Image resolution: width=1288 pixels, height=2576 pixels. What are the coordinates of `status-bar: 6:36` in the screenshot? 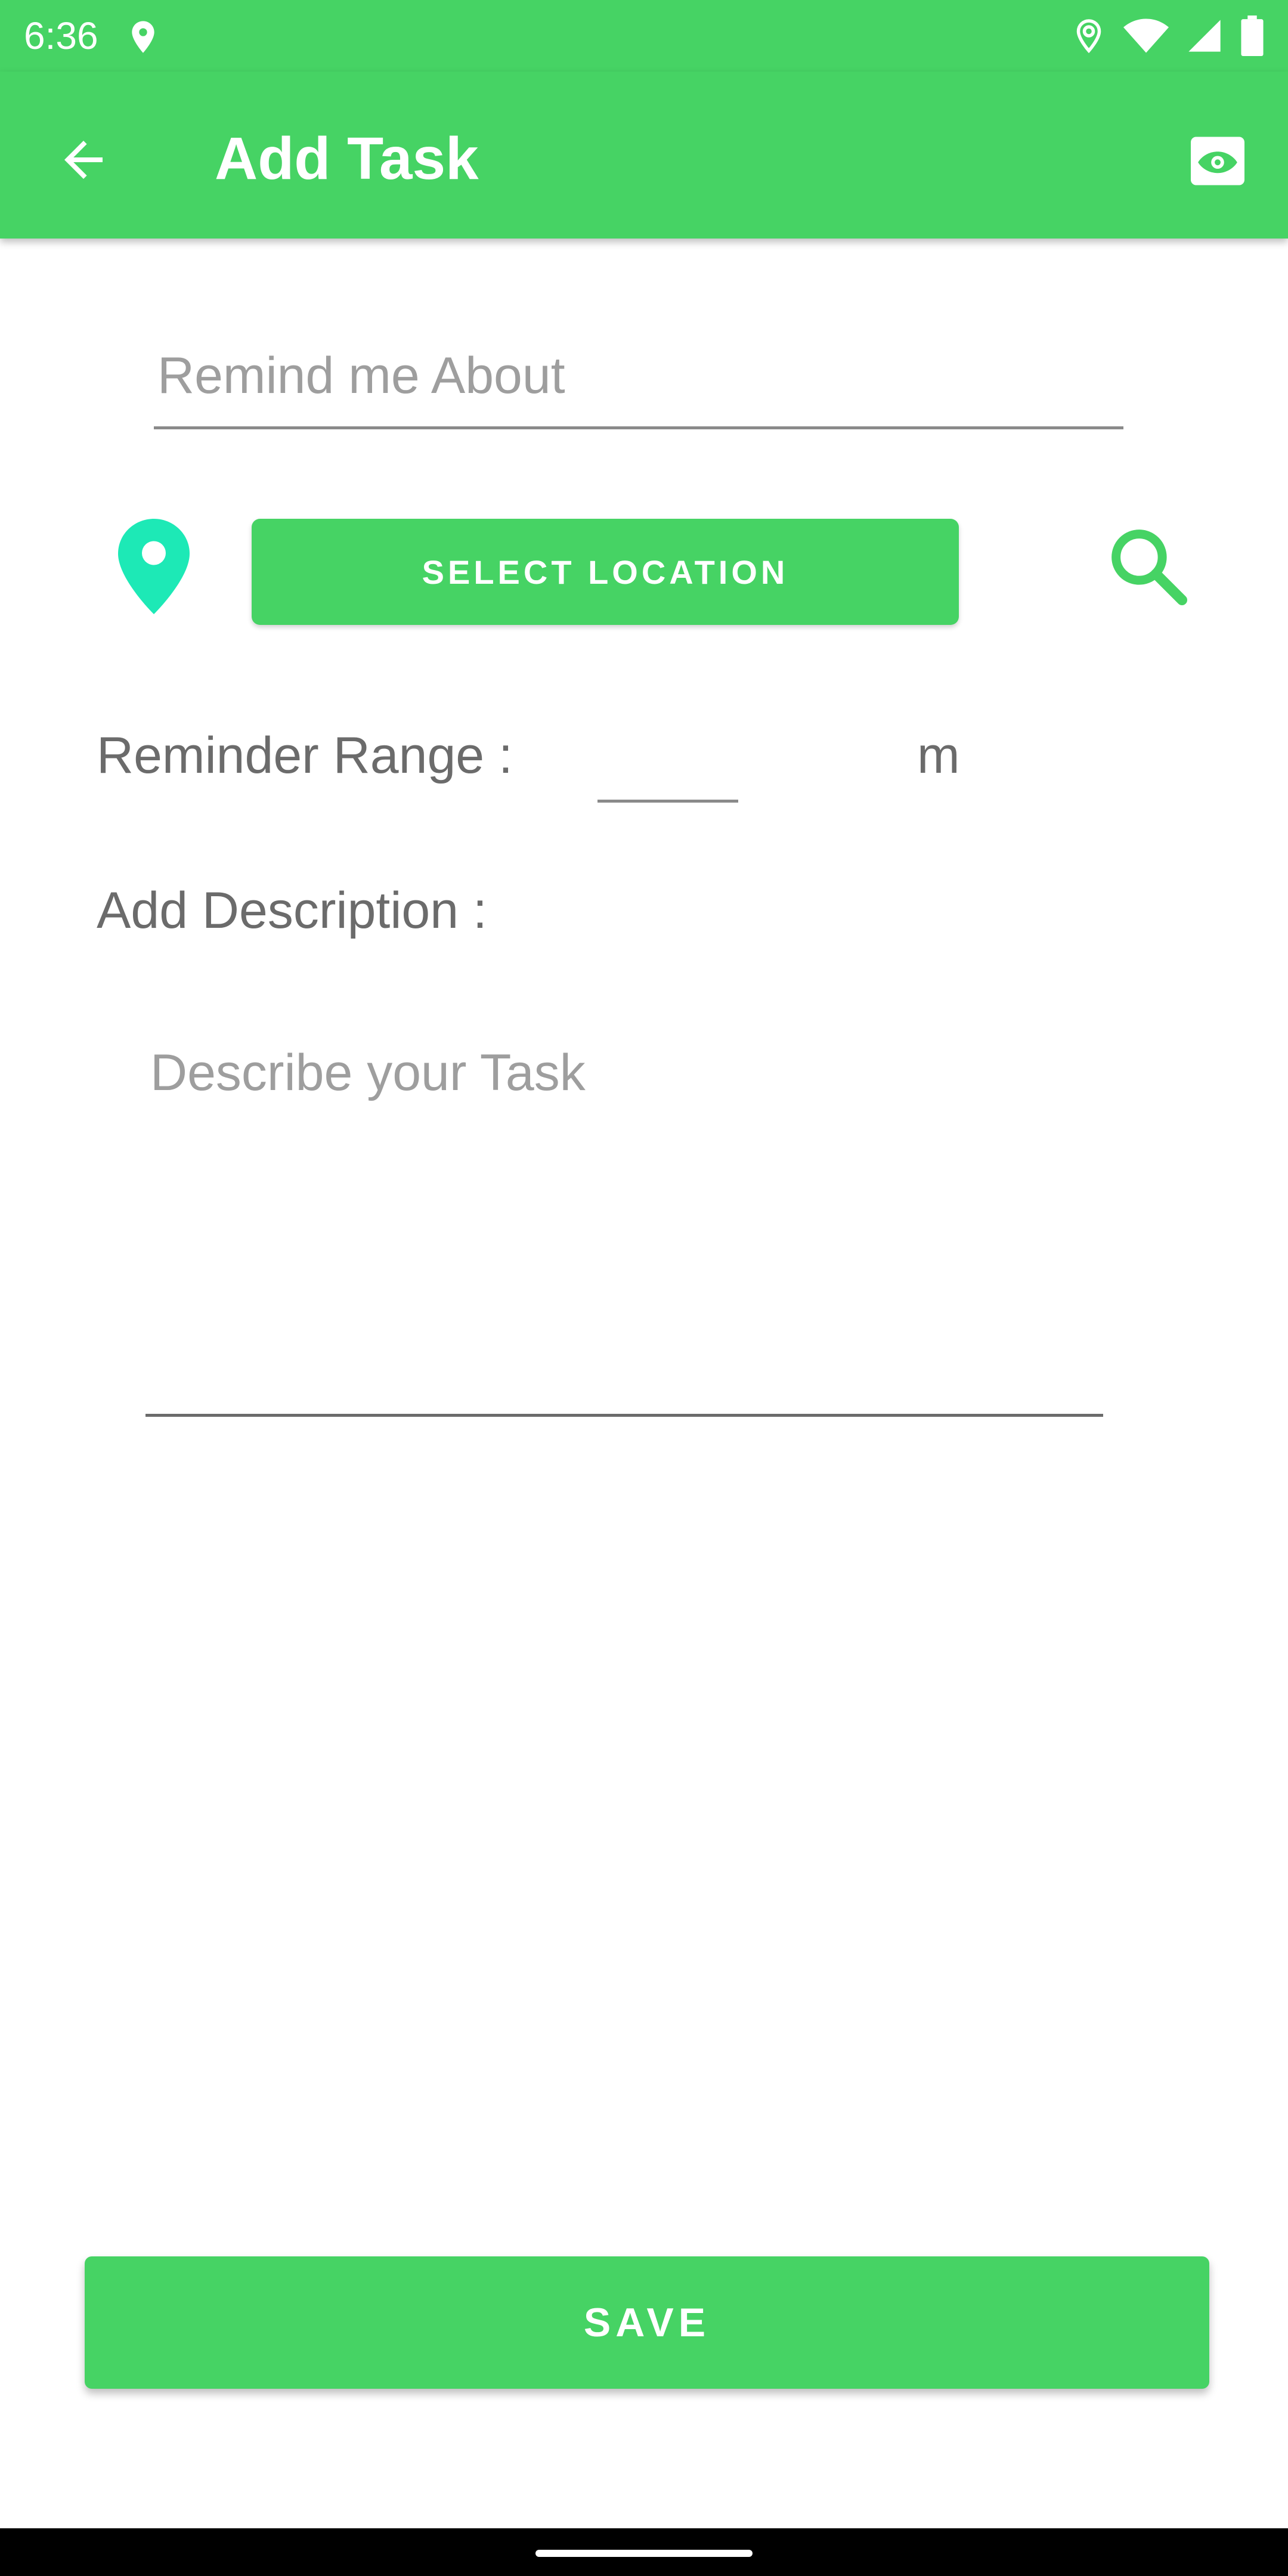 It's located at (644, 36).